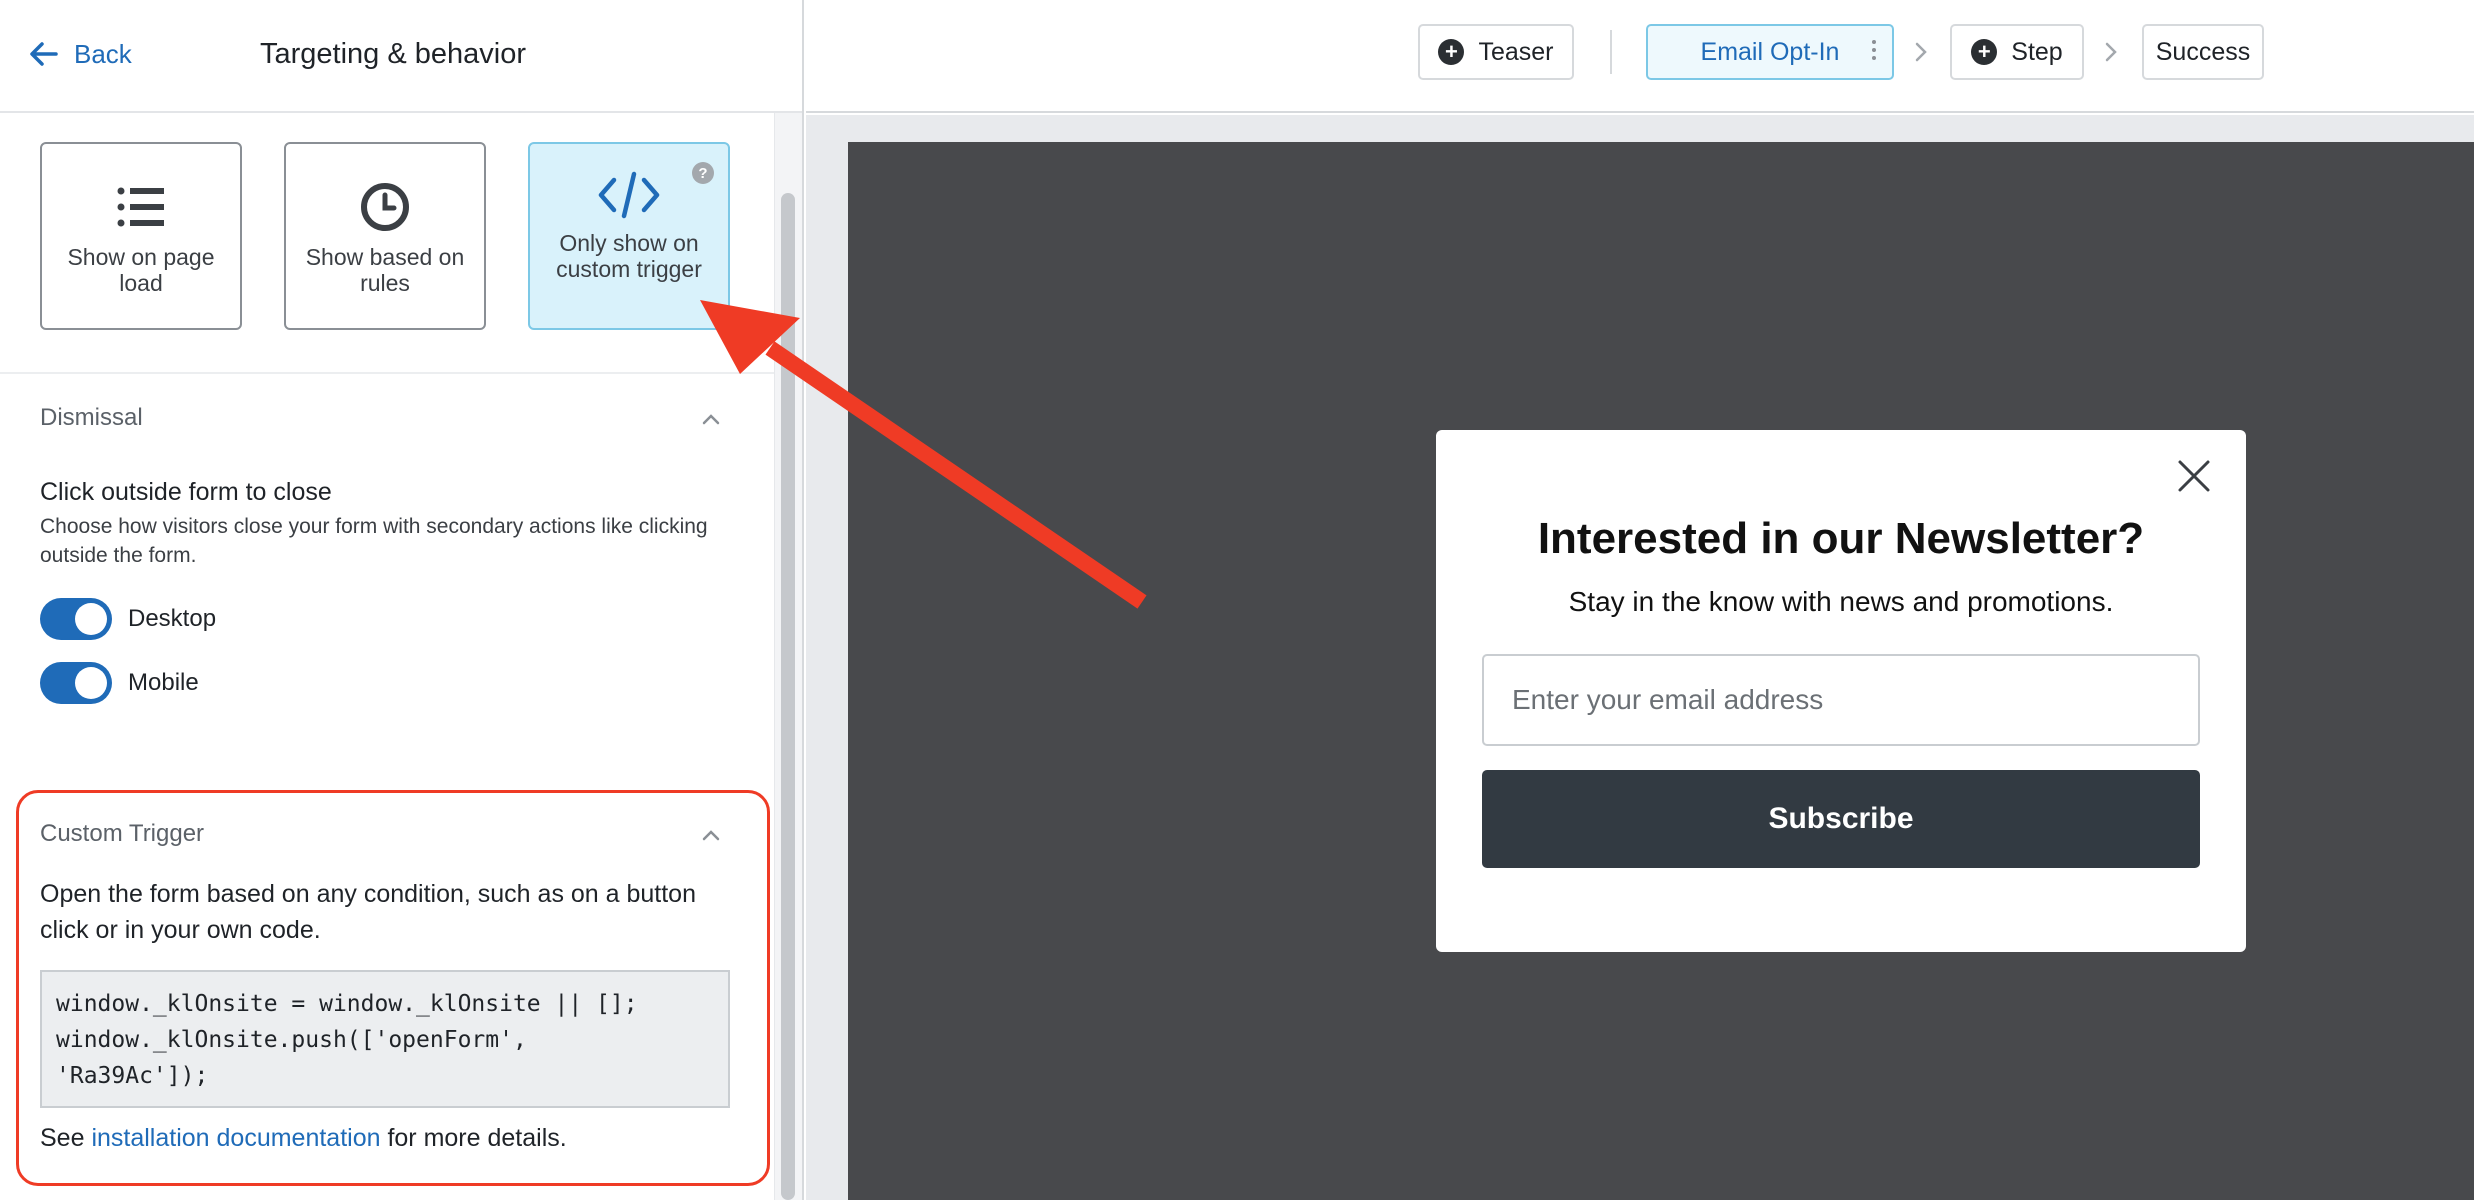  Describe the element at coordinates (1640, 56) in the screenshot. I see `form-steps-bar: + Teaser Email Opt-In + Step Success` at that location.